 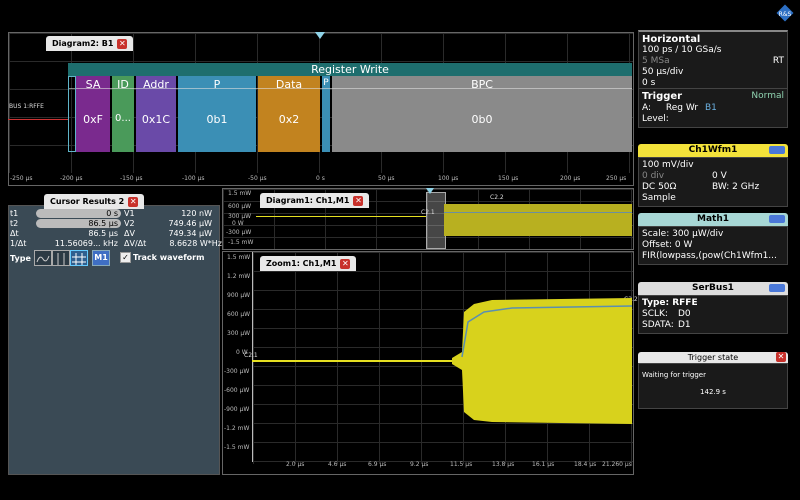 What do you see at coordinates (350, 69) in the screenshot?
I see `register-write-banner: Register Write` at bounding box center [350, 69].